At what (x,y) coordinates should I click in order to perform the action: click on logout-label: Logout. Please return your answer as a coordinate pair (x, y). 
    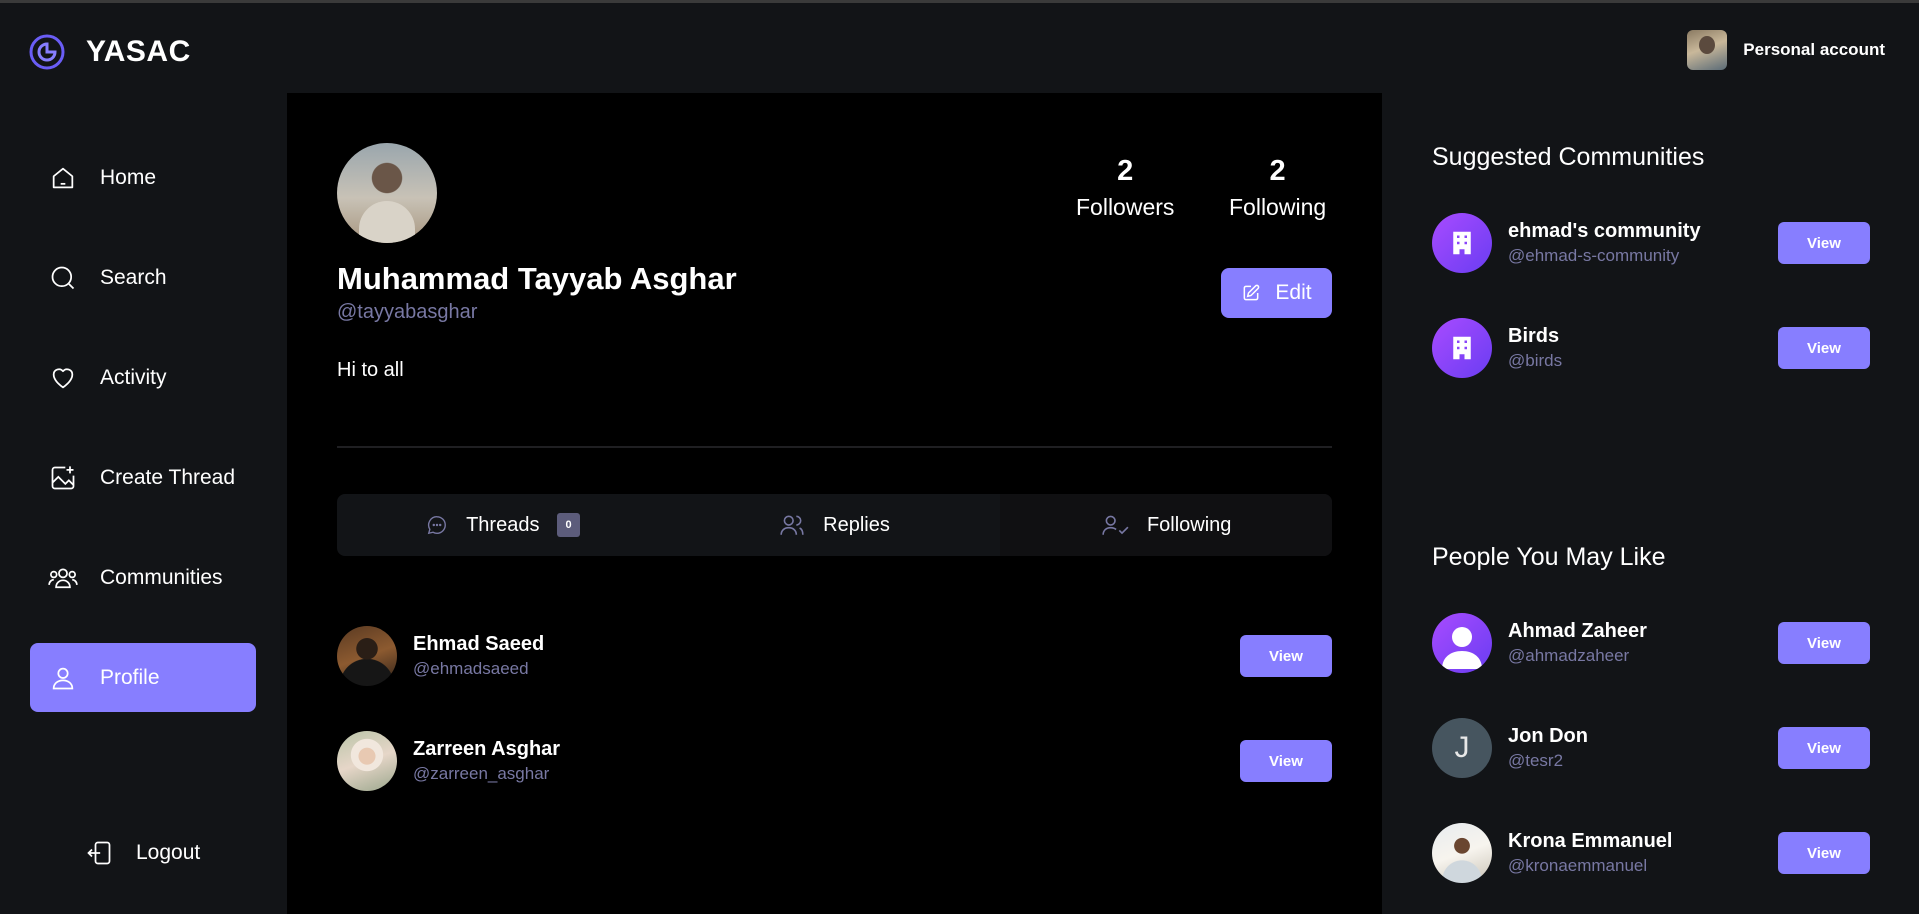
    Looking at the image, I should click on (168, 852).